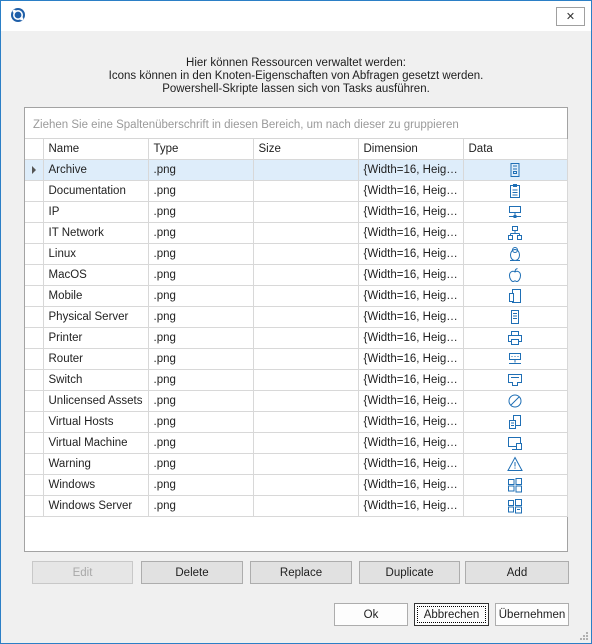 The image size is (592, 644). Describe the element at coordinates (306, 149) in the screenshot. I see `column-header-size: Size` at that location.